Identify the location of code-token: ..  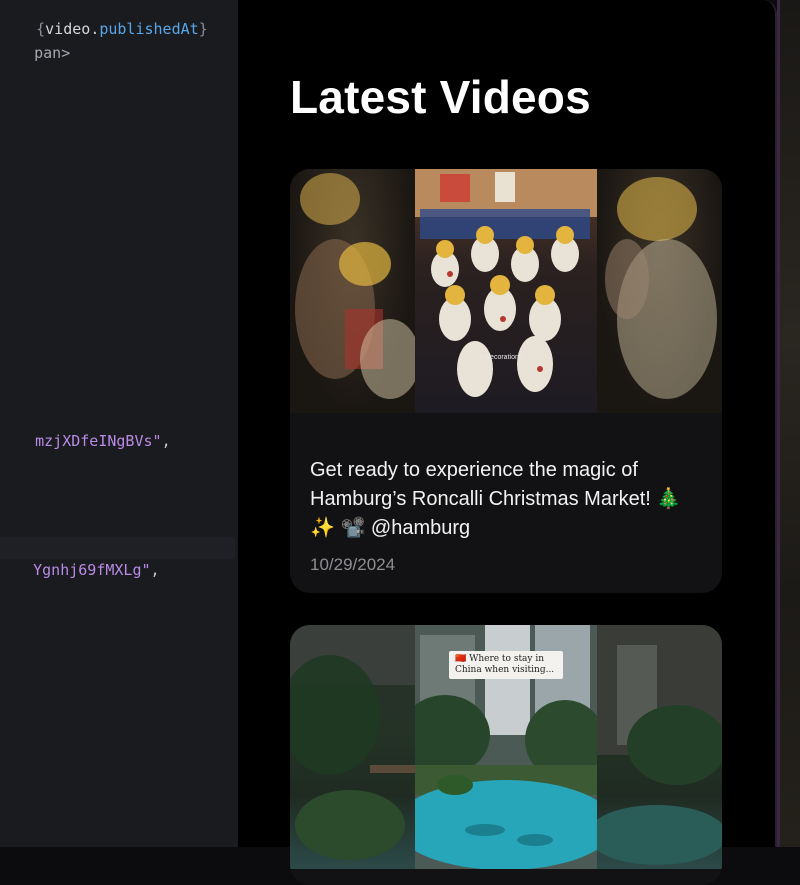
(95, 29).